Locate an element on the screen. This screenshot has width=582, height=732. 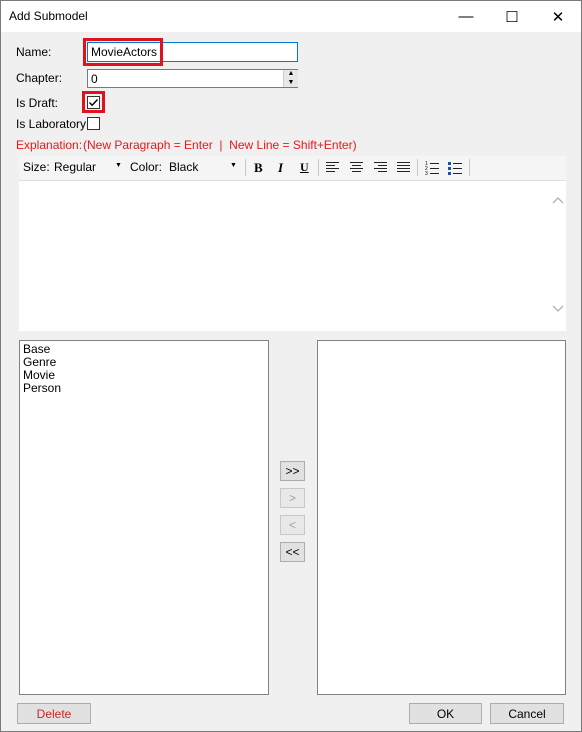
numbered-list-icon: 1 2 3 is located at coordinates (432, 167).